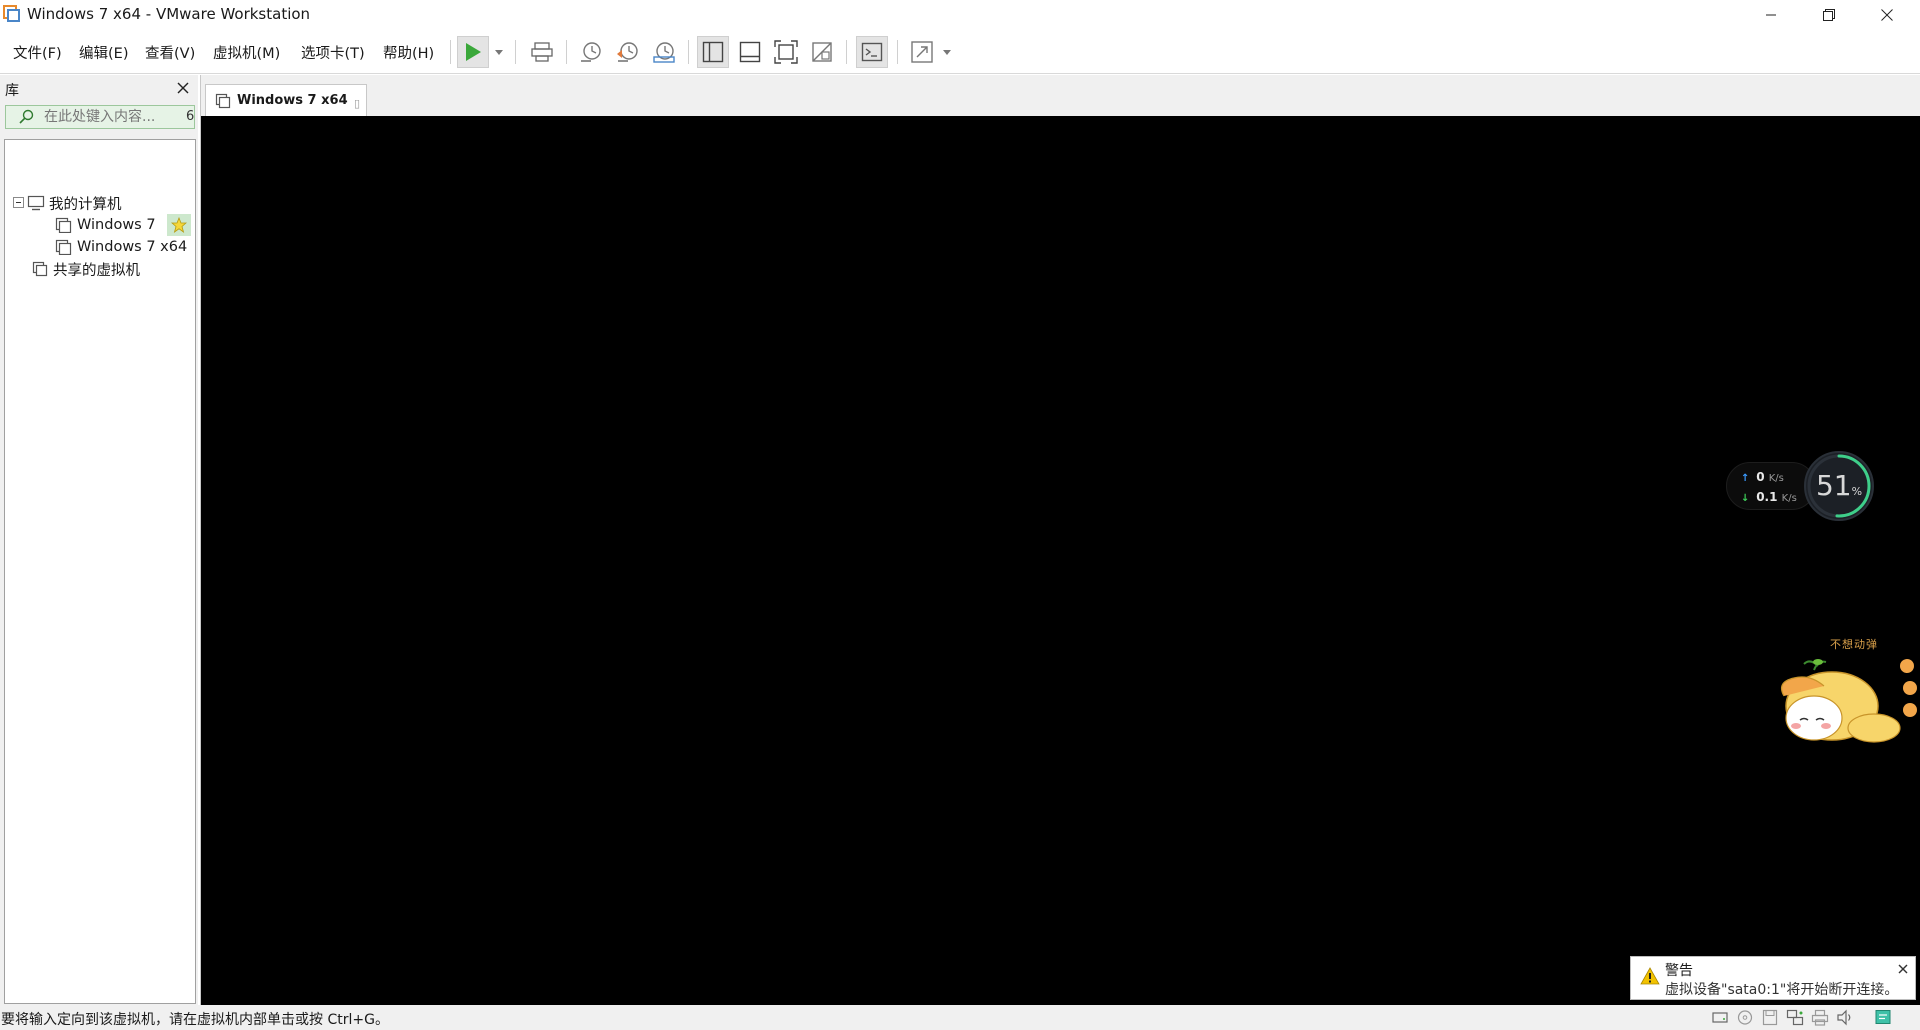 The image size is (1920, 1030). What do you see at coordinates (103, 52) in the screenshot?
I see `menu-edit: 编辑(E)` at bounding box center [103, 52].